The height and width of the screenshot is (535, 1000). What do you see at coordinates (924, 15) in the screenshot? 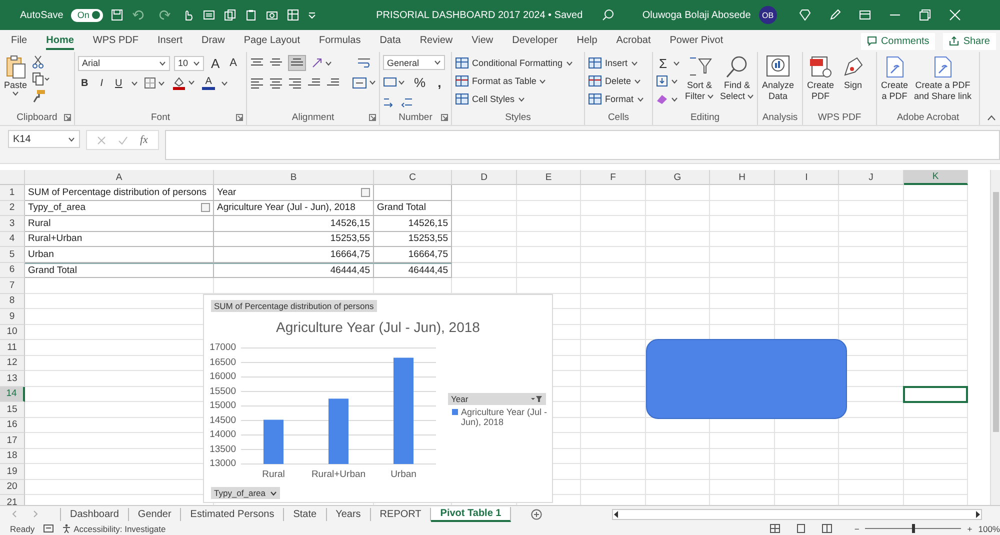
I see `restore-icon` at bounding box center [924, 15].